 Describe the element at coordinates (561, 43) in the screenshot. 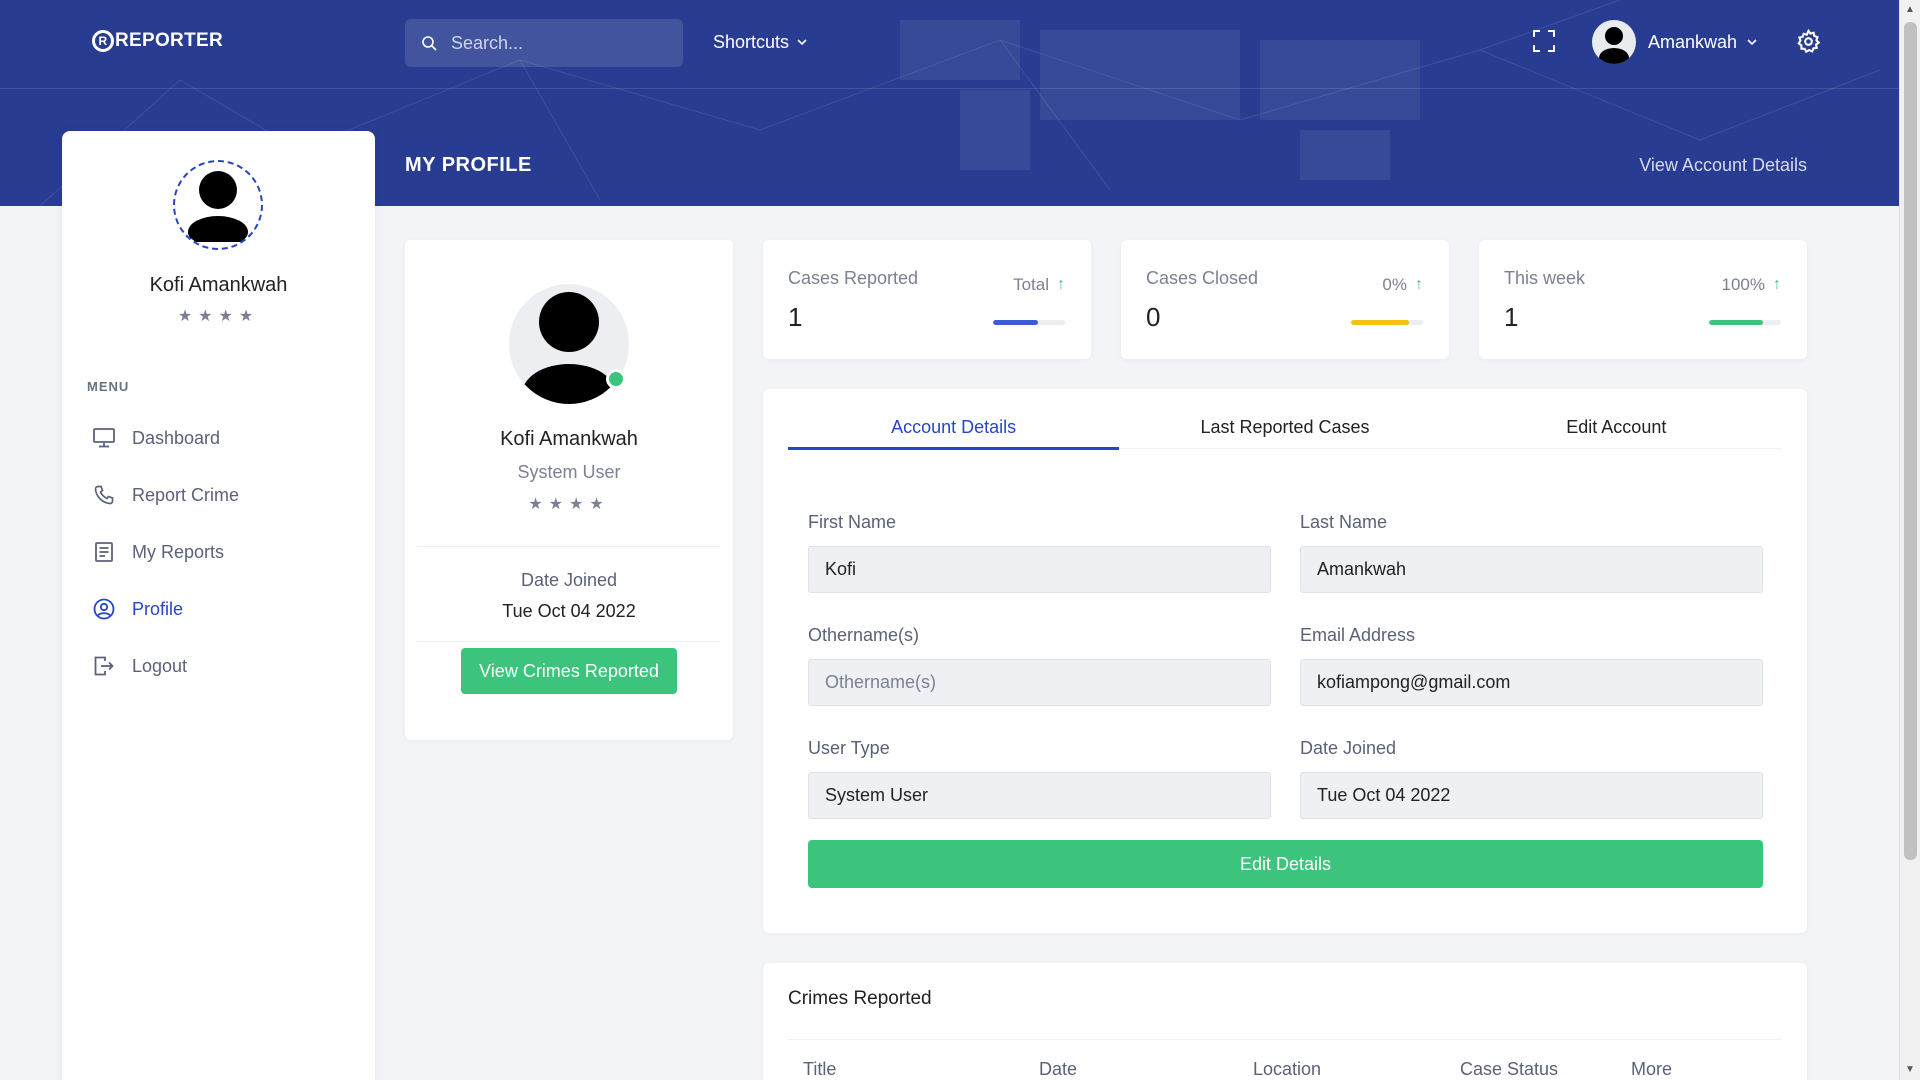

I see `search-input` at that location.